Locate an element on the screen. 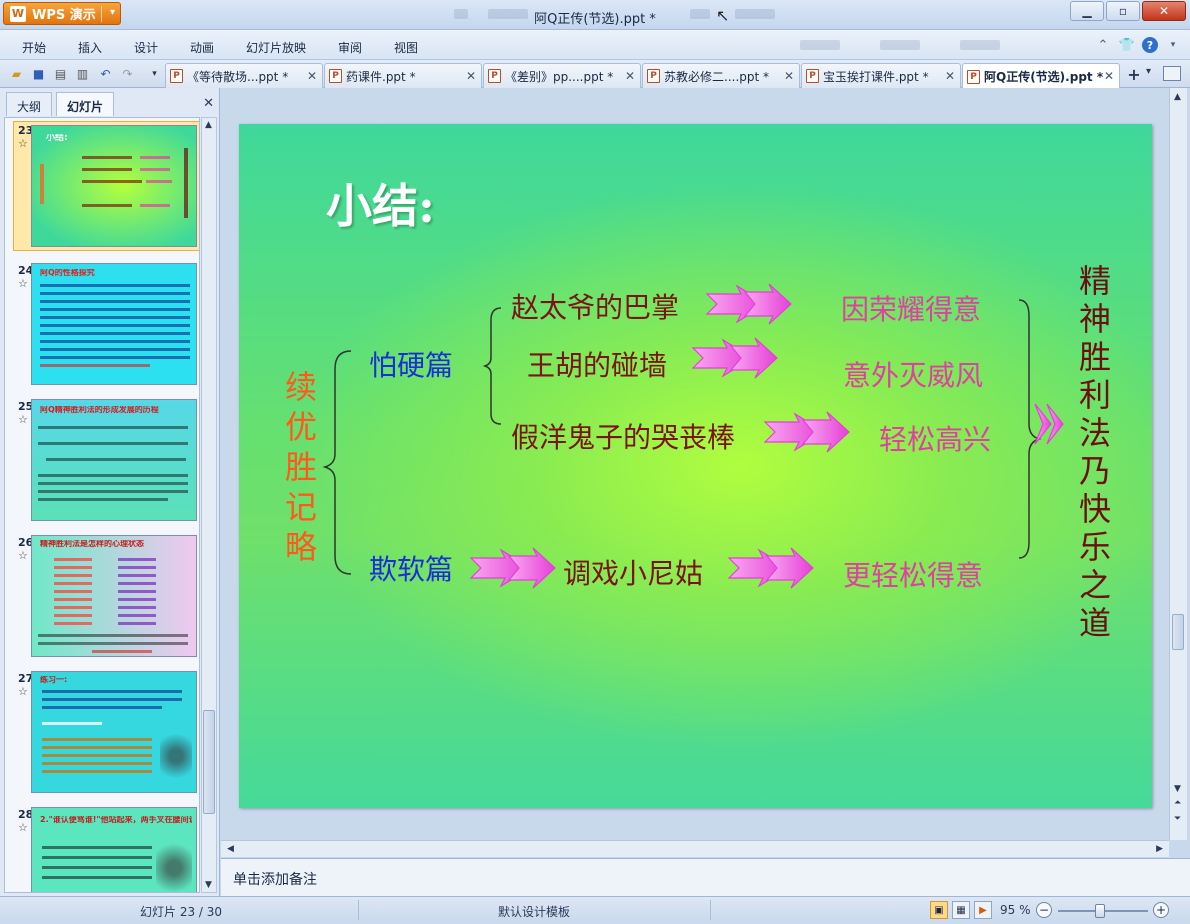  menu-animation: 动画 is located at coordinates (202, 47).